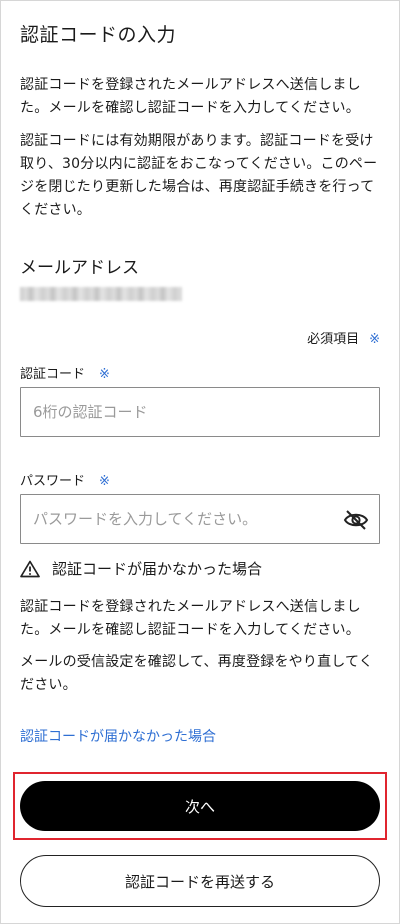 The height and width of the screenshot is (924, 400). Describe the element at coordinates (104, 374) in the screenshot. I see `code-required-mark: ※` at that location.